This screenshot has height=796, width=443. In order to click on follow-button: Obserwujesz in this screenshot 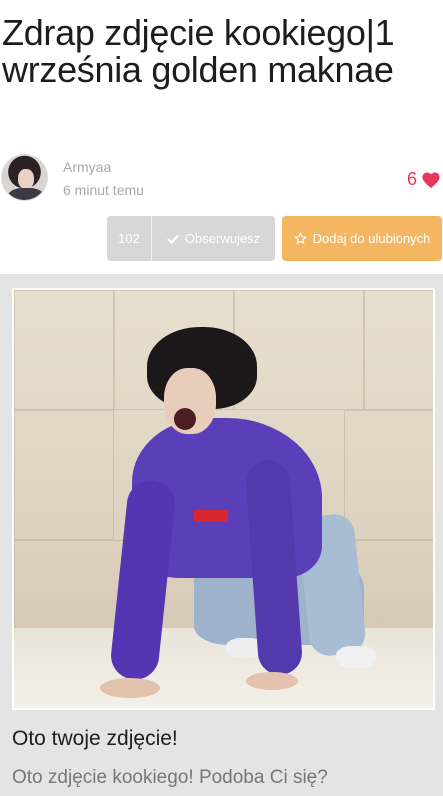, I will do `click(213, 238)`.